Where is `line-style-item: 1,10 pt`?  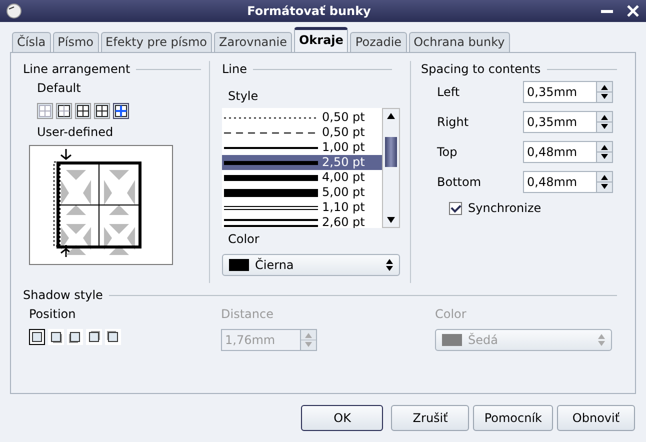
line-style-item: 1,10 pt is located at coordinates (302, 207).